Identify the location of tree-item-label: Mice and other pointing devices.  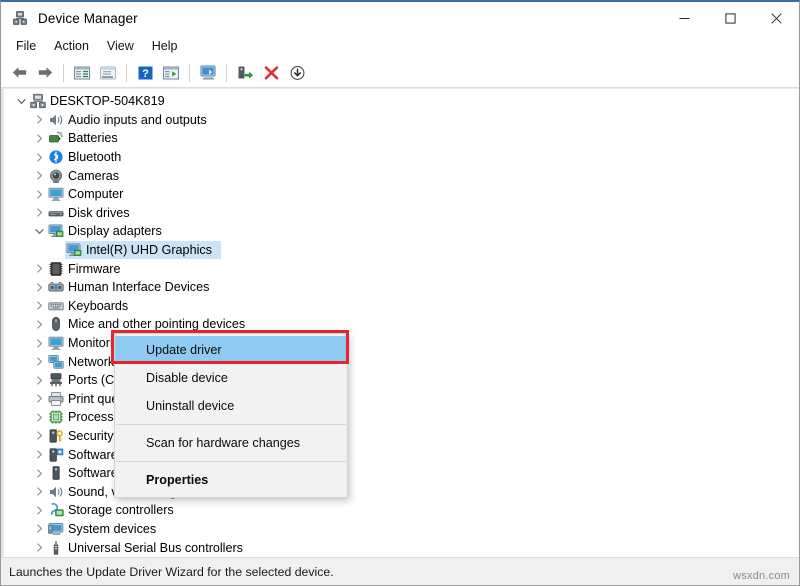
(157, 324).